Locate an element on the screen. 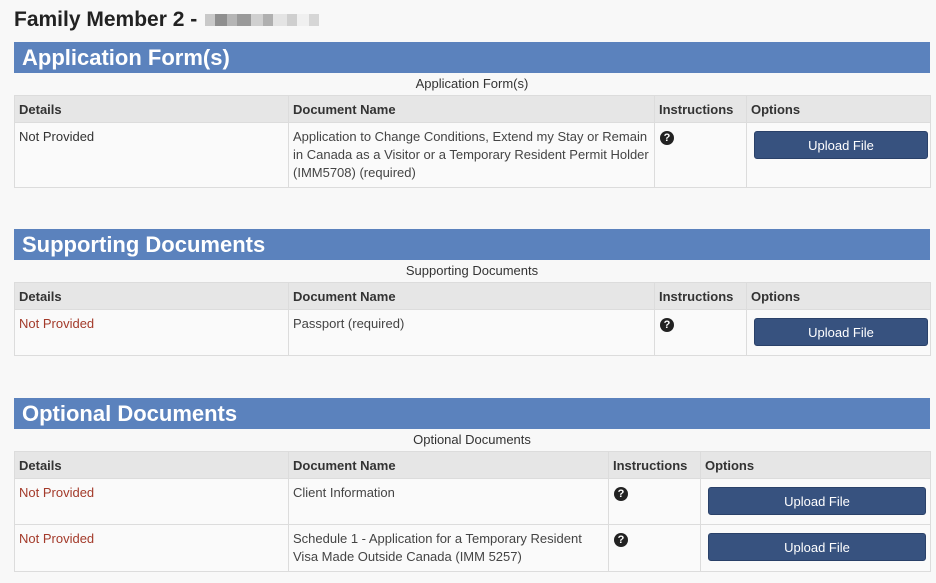 The width and height of the screenshot is (936, 583). table-caption: Supporting Documents is located at coordinates (472, 270).